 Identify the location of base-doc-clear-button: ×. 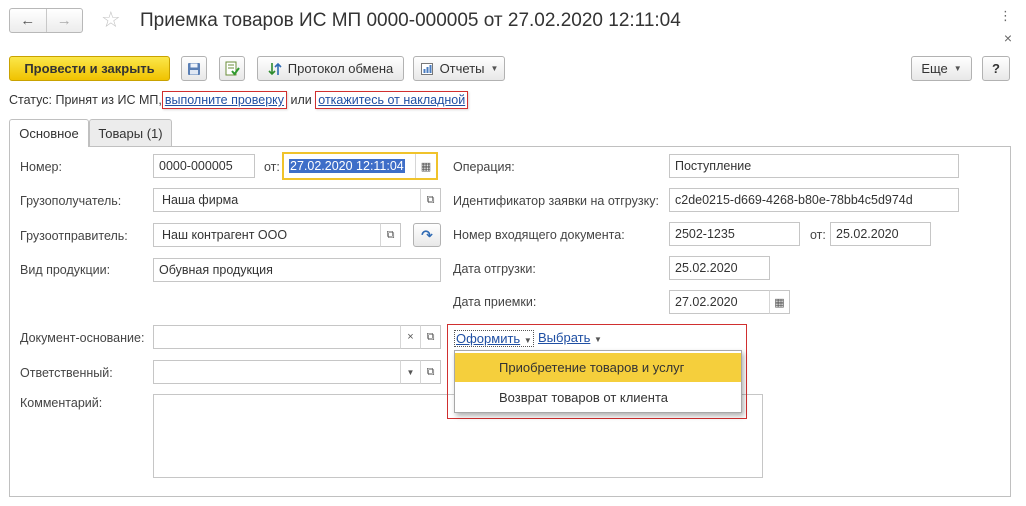
(410, 337).